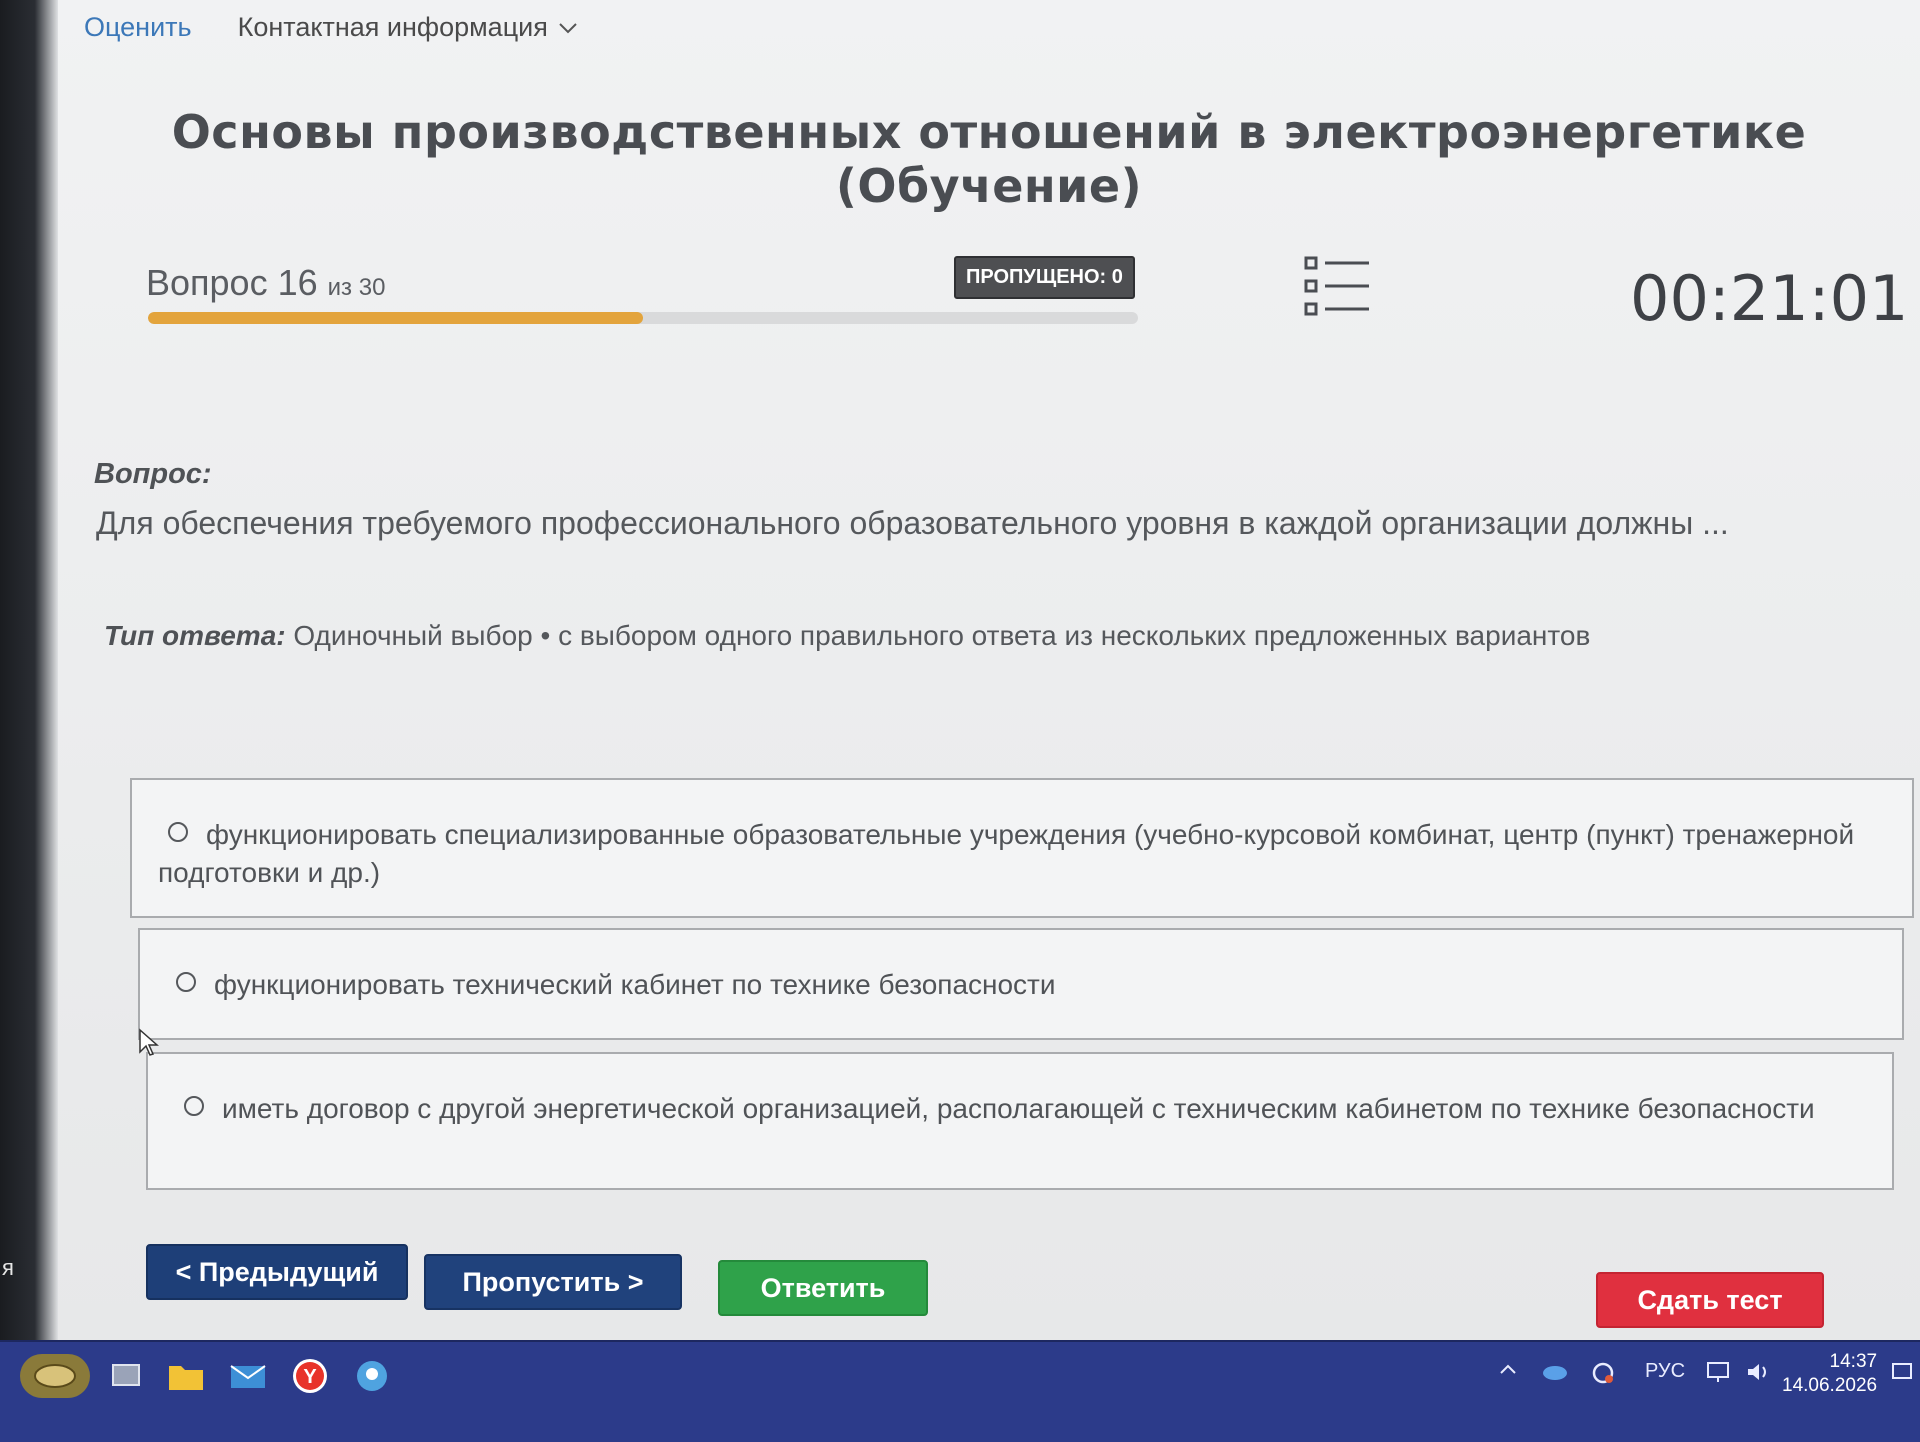  Describe the element at coordinates (1829, 1374) in the screenshot. I see `taskbar-clock: 14:37 14.06.2026` at that location.